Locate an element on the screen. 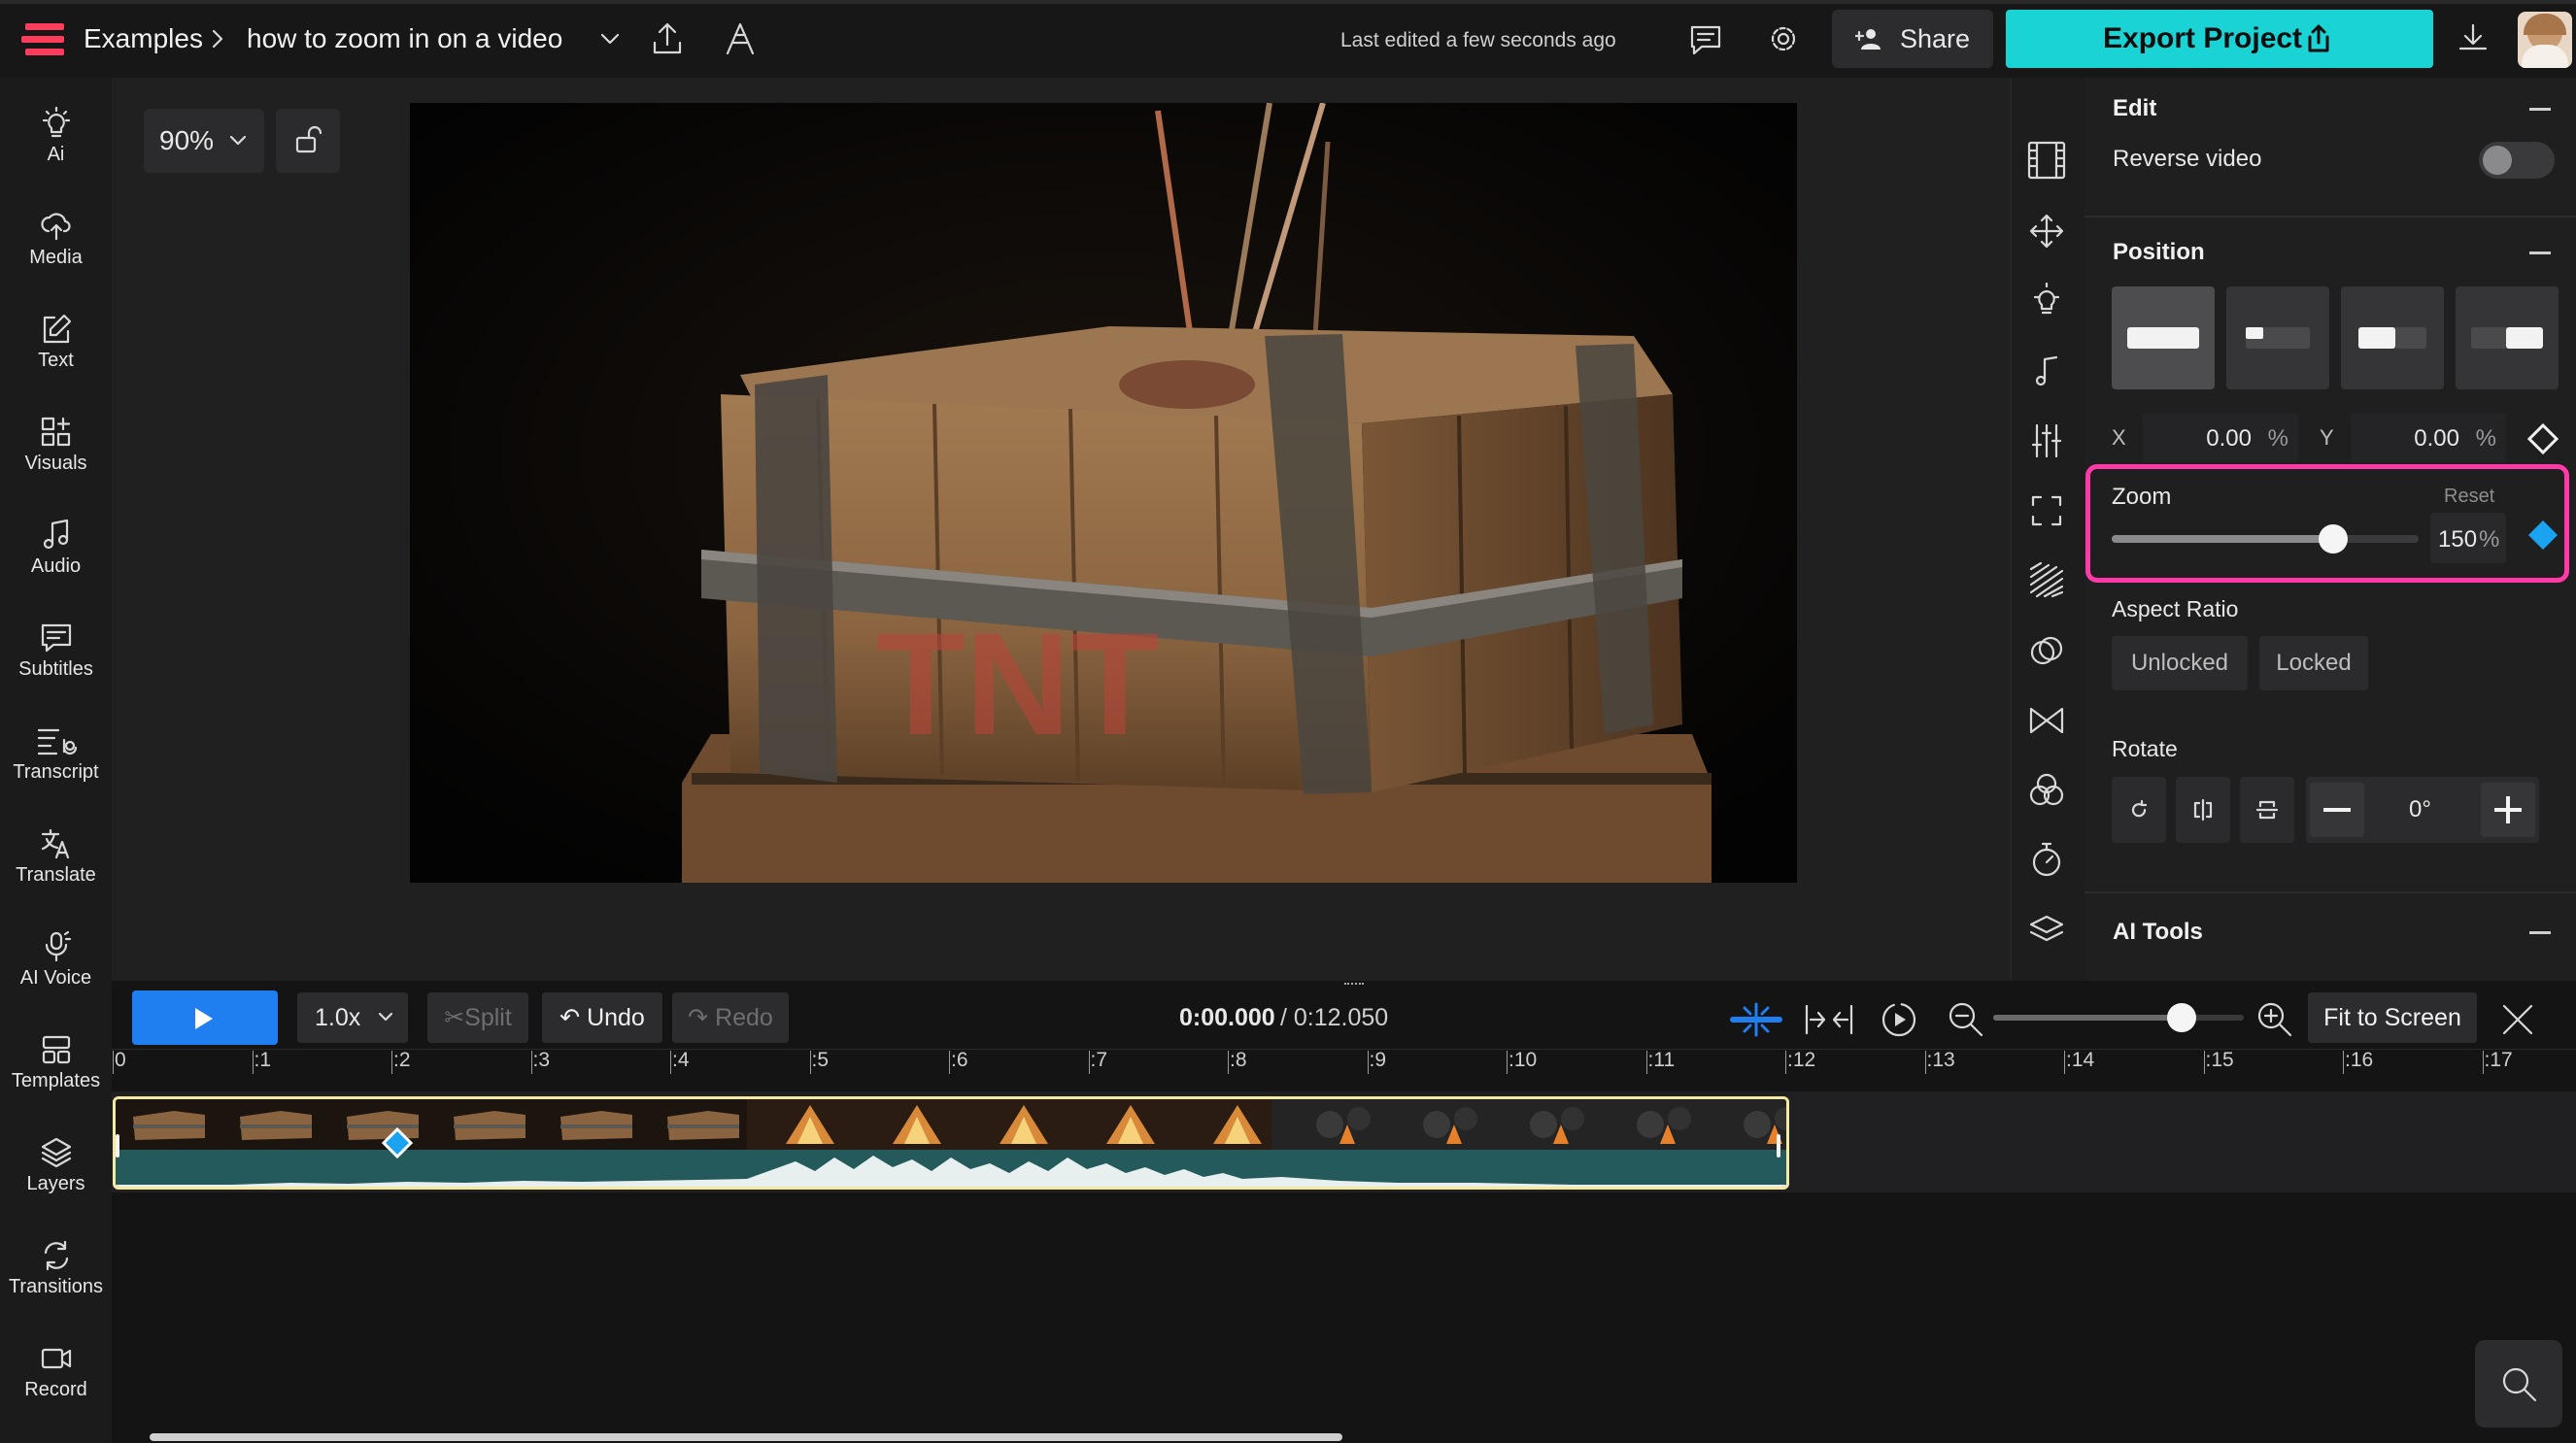  timeline-horizontal-scrollbar is located at coordinates (746, 1437).